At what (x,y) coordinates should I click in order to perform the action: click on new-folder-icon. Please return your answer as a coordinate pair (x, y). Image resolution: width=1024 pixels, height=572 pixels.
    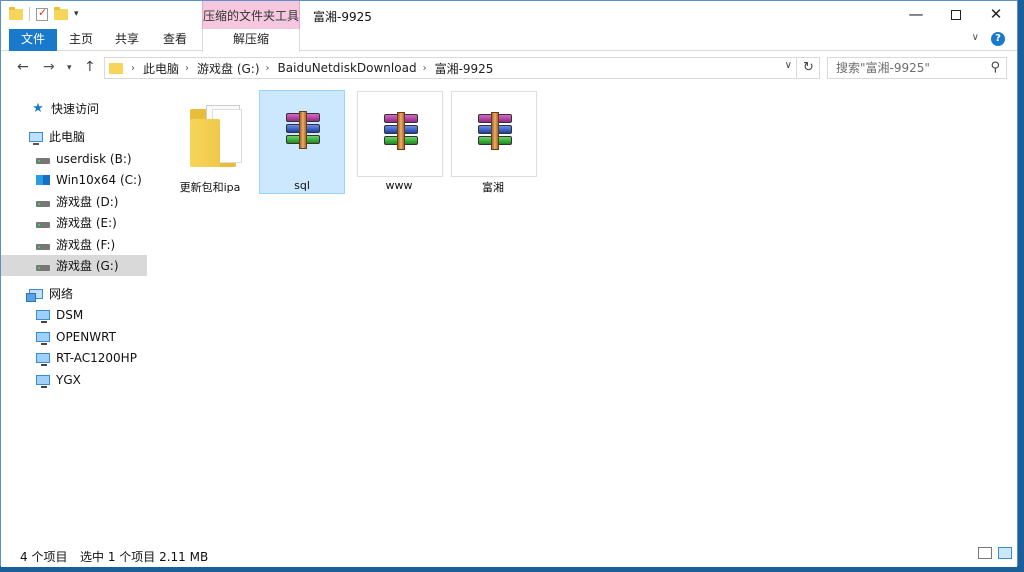
    Looking at the image, I should click on (61, 13).